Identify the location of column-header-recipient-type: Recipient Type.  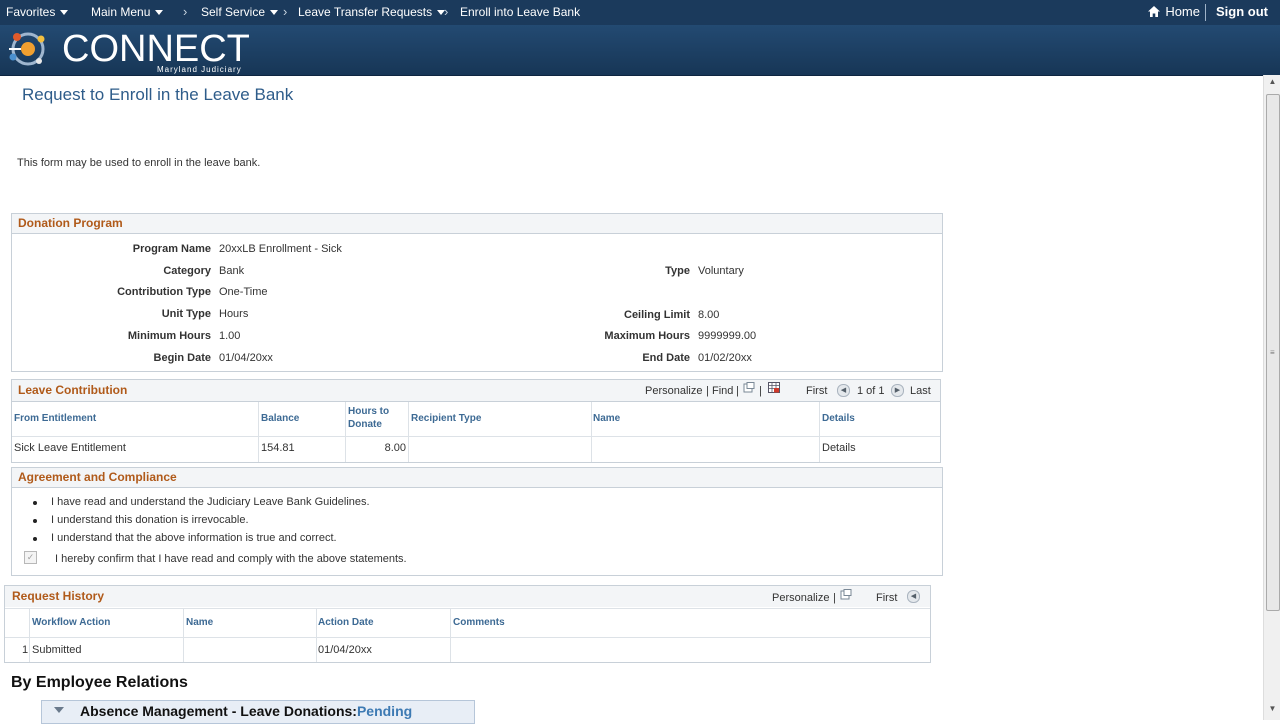
(446, 418).